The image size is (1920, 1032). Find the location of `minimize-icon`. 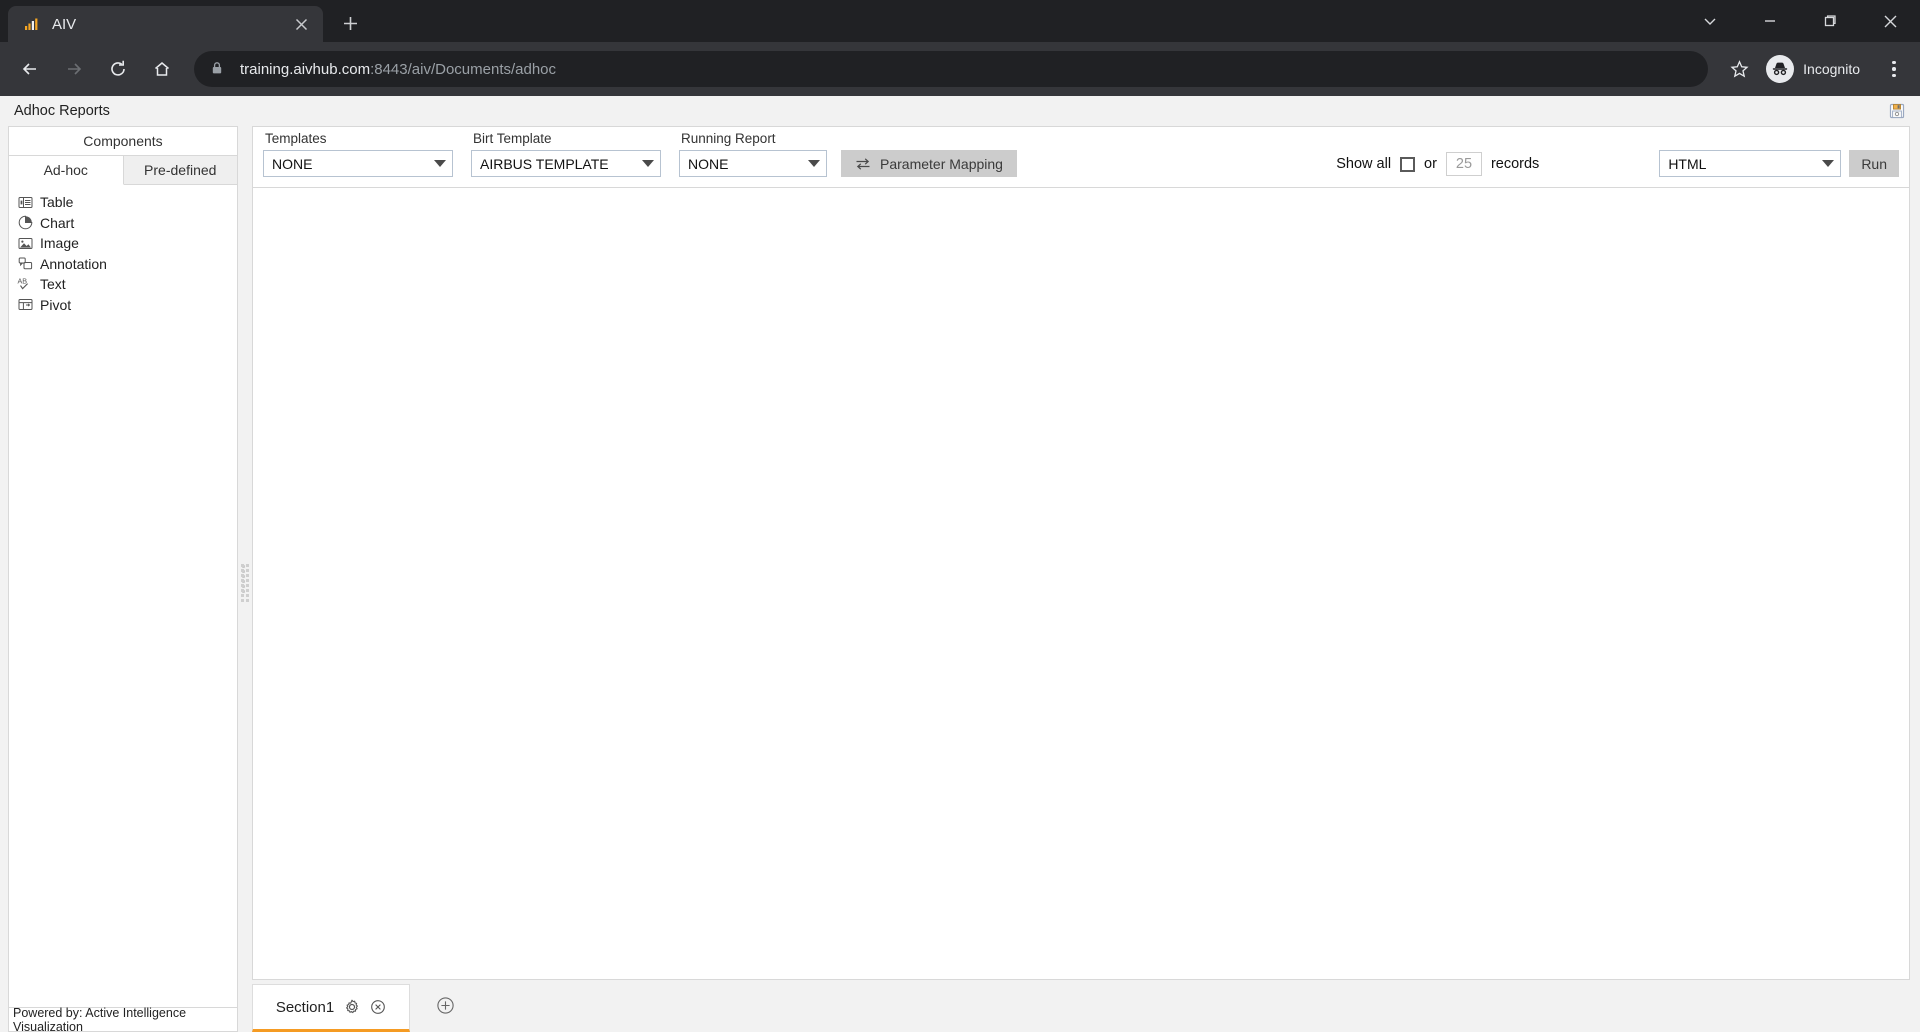

minimize-icon is located at coordinates (1770, 21).